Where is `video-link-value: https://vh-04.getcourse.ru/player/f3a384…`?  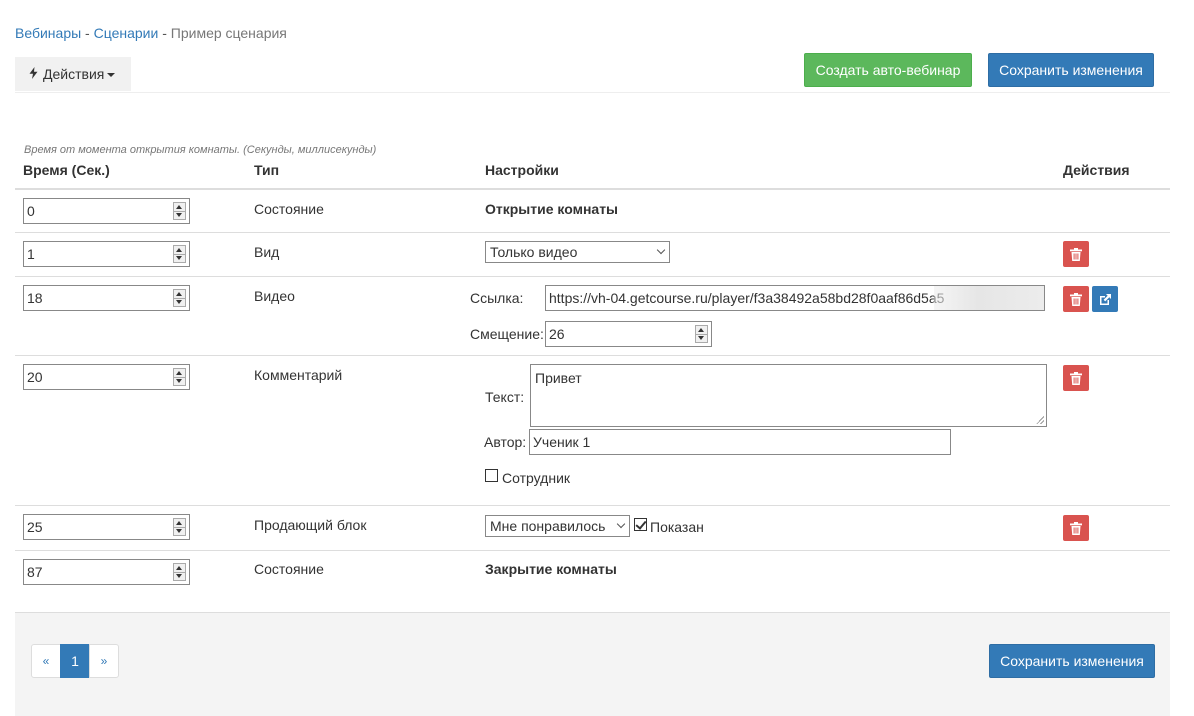
video-link-value: https://vh-04.getcourse.ru/player/f3a384… is located at coordinates (747, 298).